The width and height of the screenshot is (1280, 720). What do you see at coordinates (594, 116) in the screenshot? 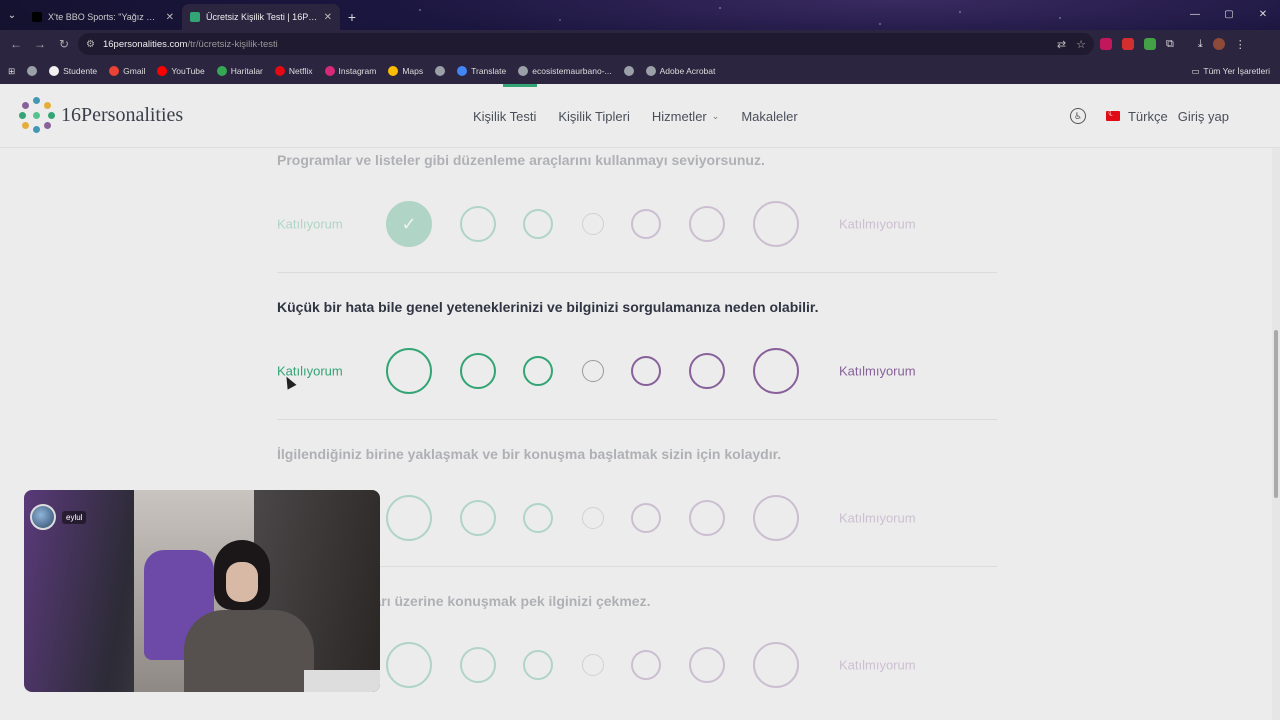
I see `nav-item: Kişilik Tipleri` at bounding box center [594, 116].